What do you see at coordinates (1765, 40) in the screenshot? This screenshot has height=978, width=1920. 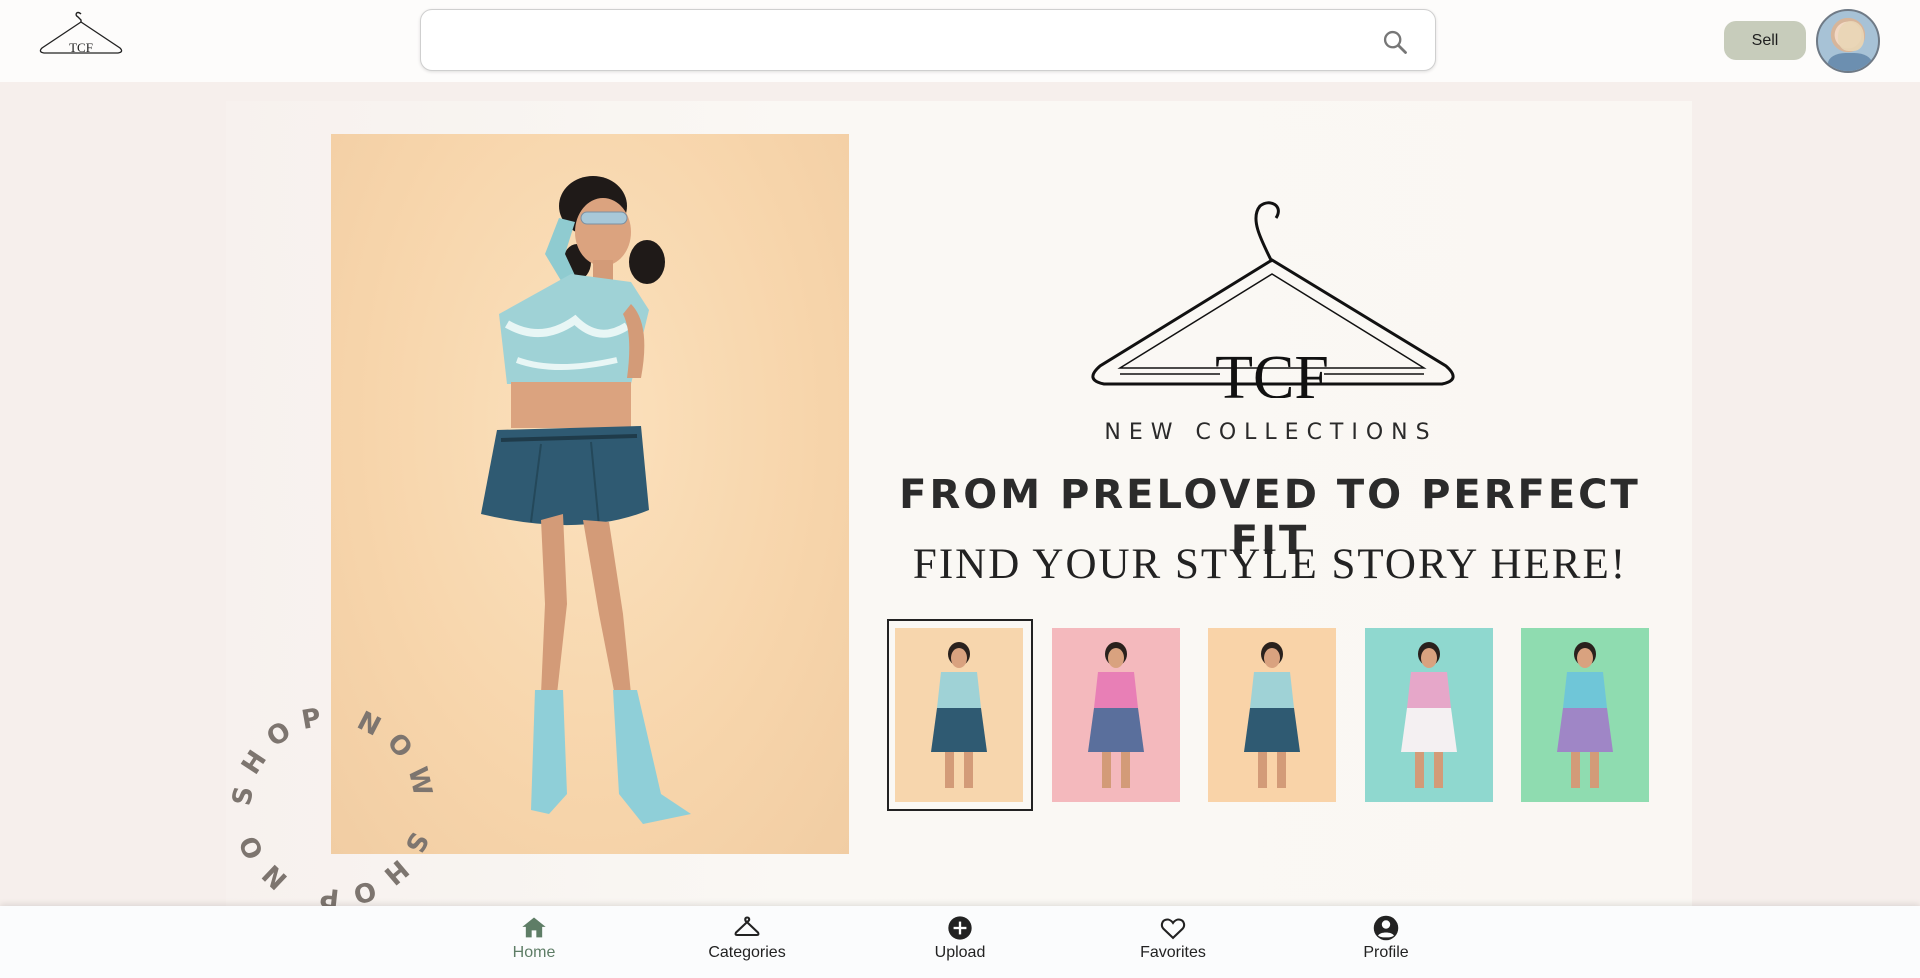 I see `sell-button: Sell` at bounding box center [1765, 40].